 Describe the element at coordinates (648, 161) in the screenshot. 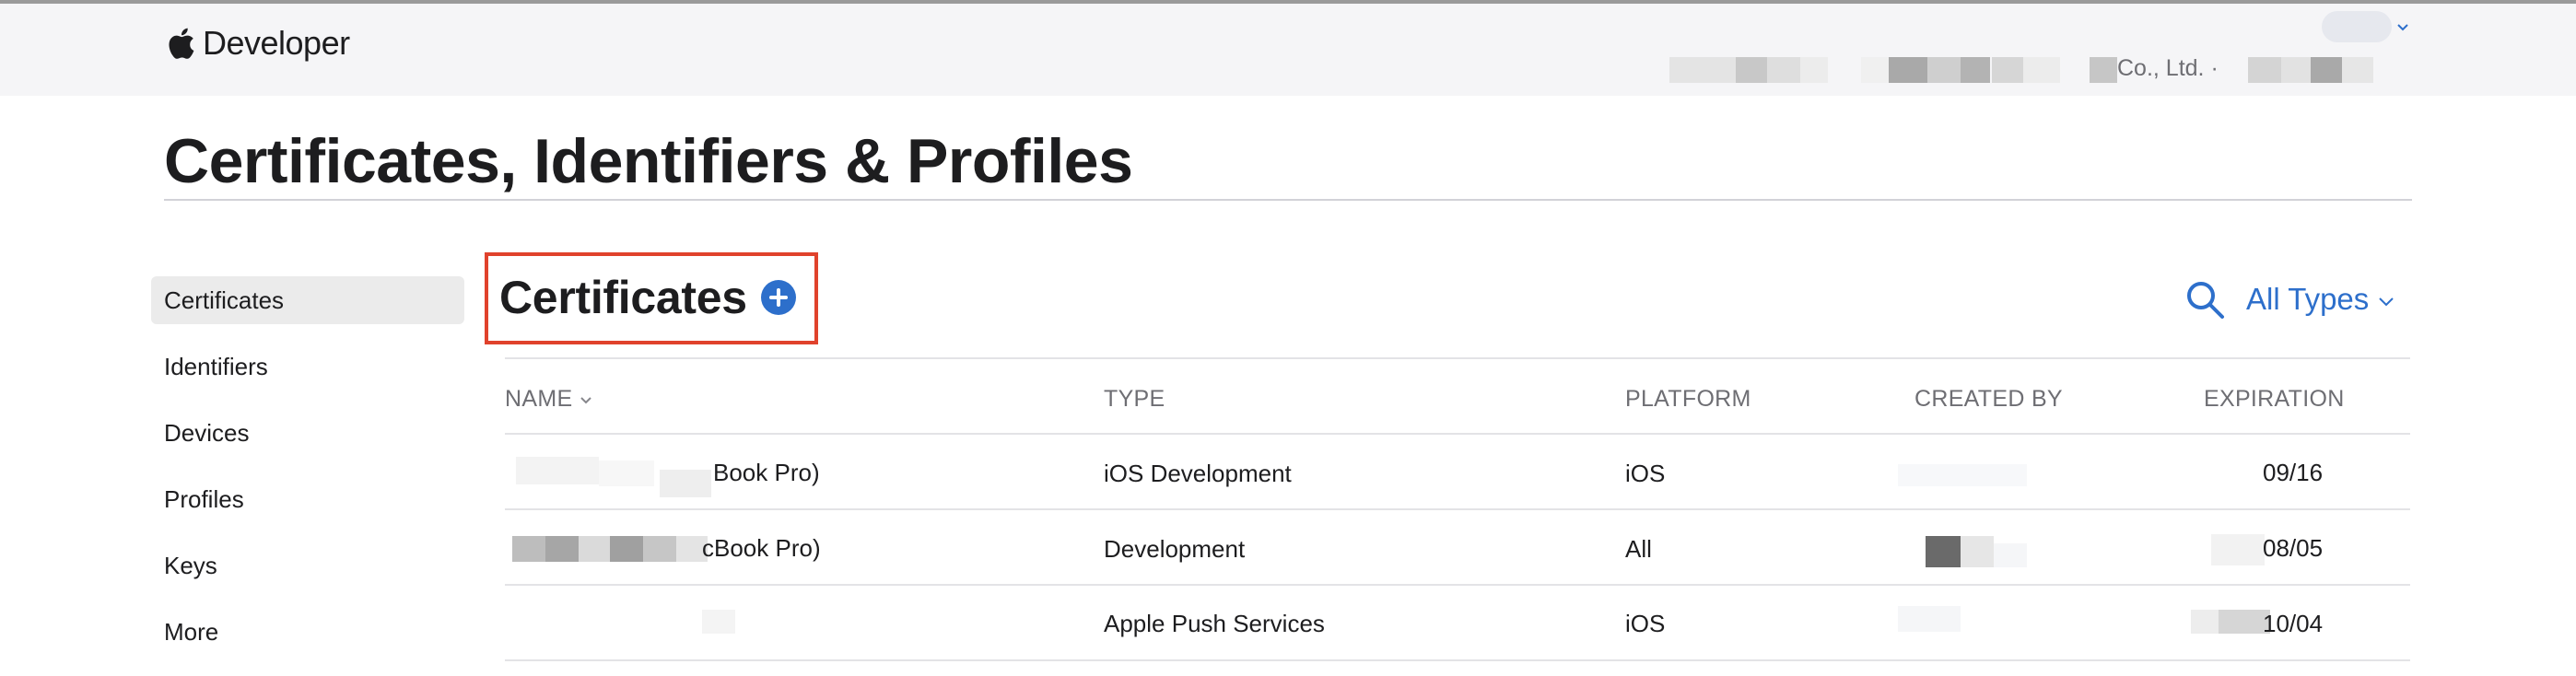

I see `page-title: Certificates, Identifiers & Profiles` at that location.